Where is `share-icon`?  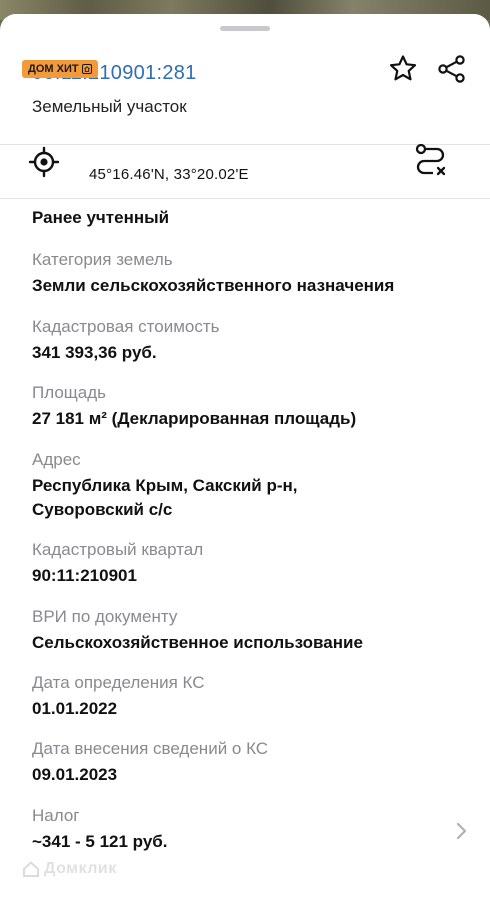 share-icon is located at coordinates (451, 69).